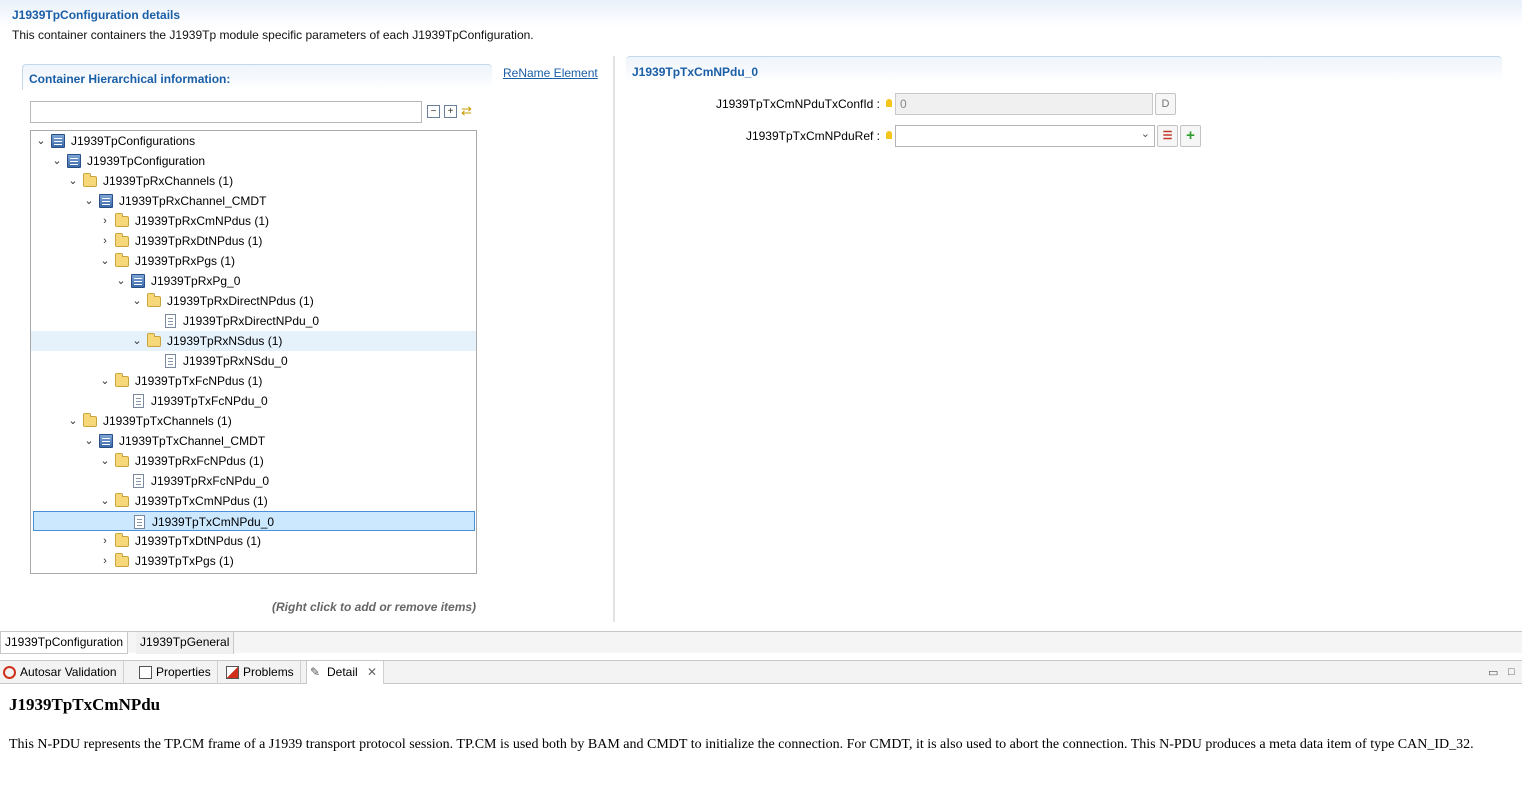 This screenshot has width=1522, height=788. I want to click on tree-item: J1939TpRxFcNPdu_0, so click(253, 481).